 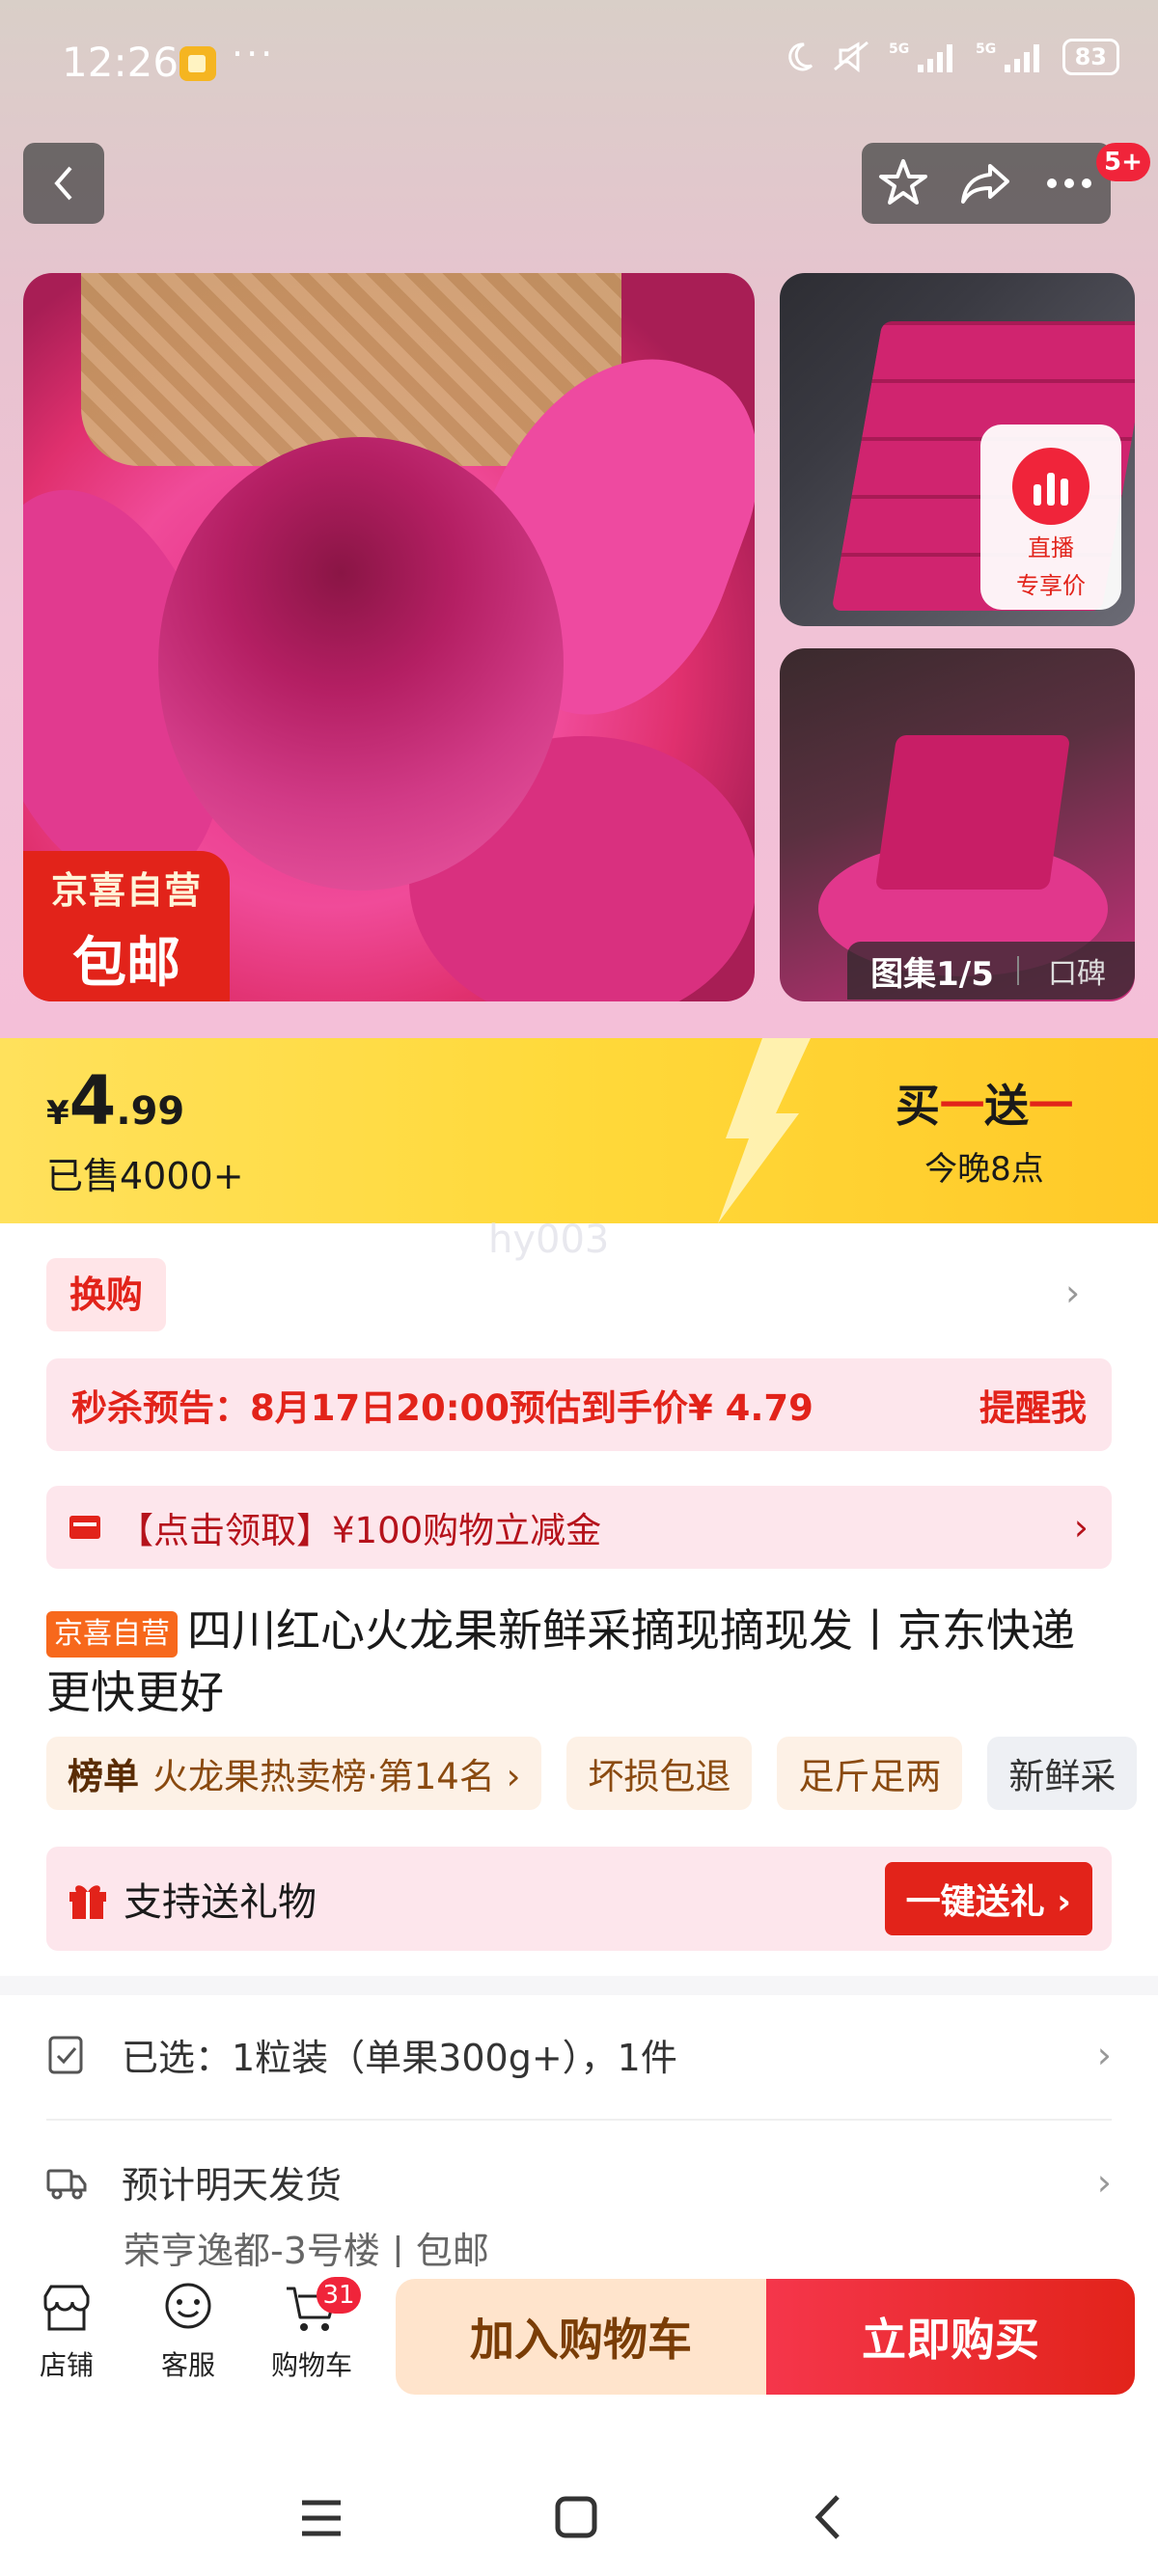 What do you see at coordinates (579, 65) in the screenshot?
I see `status-bar: 12:26 ··· 5G 5G 83` at bounding box center [579, 65].